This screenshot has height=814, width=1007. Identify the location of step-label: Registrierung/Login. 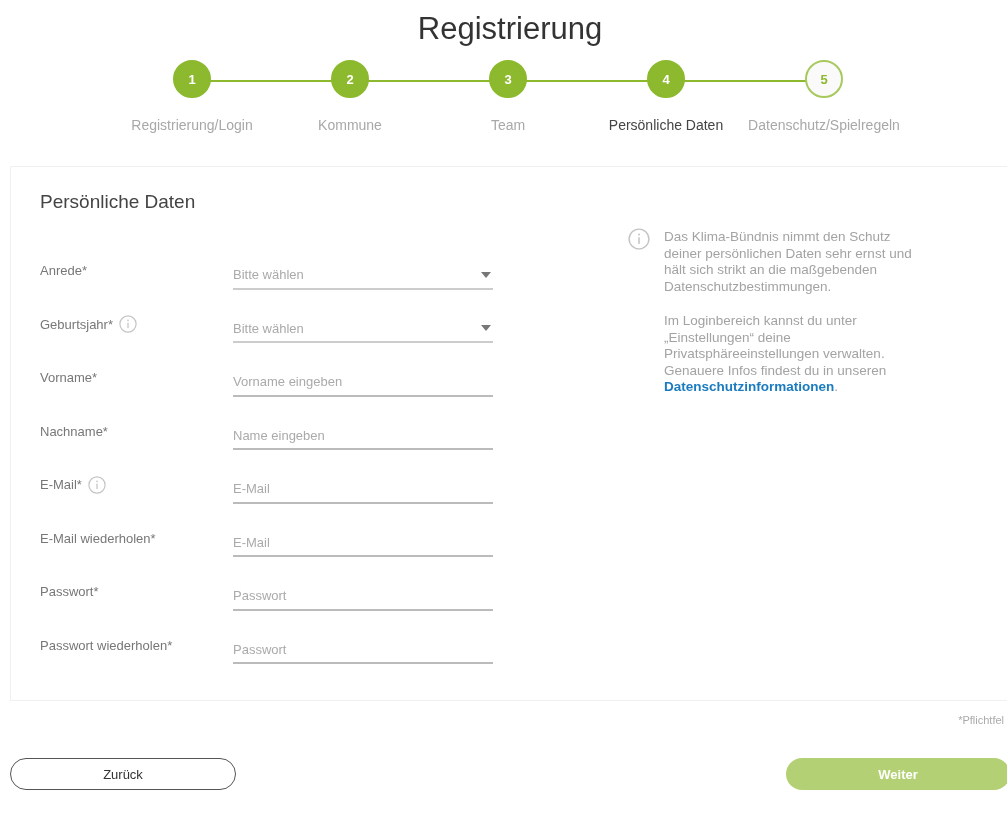
(192, 125).